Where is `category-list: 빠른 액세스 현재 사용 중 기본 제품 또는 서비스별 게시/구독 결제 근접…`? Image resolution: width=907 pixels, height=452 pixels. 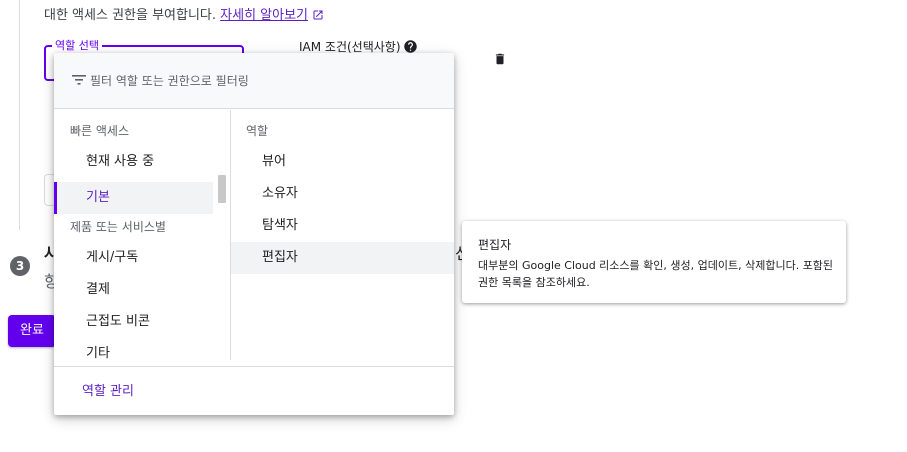
category-list: 빠른 액세스 현재 사용 중 기본 제품 또는 서비스별 게시/구독 결제 근접… is located at coordinates (142, 235).